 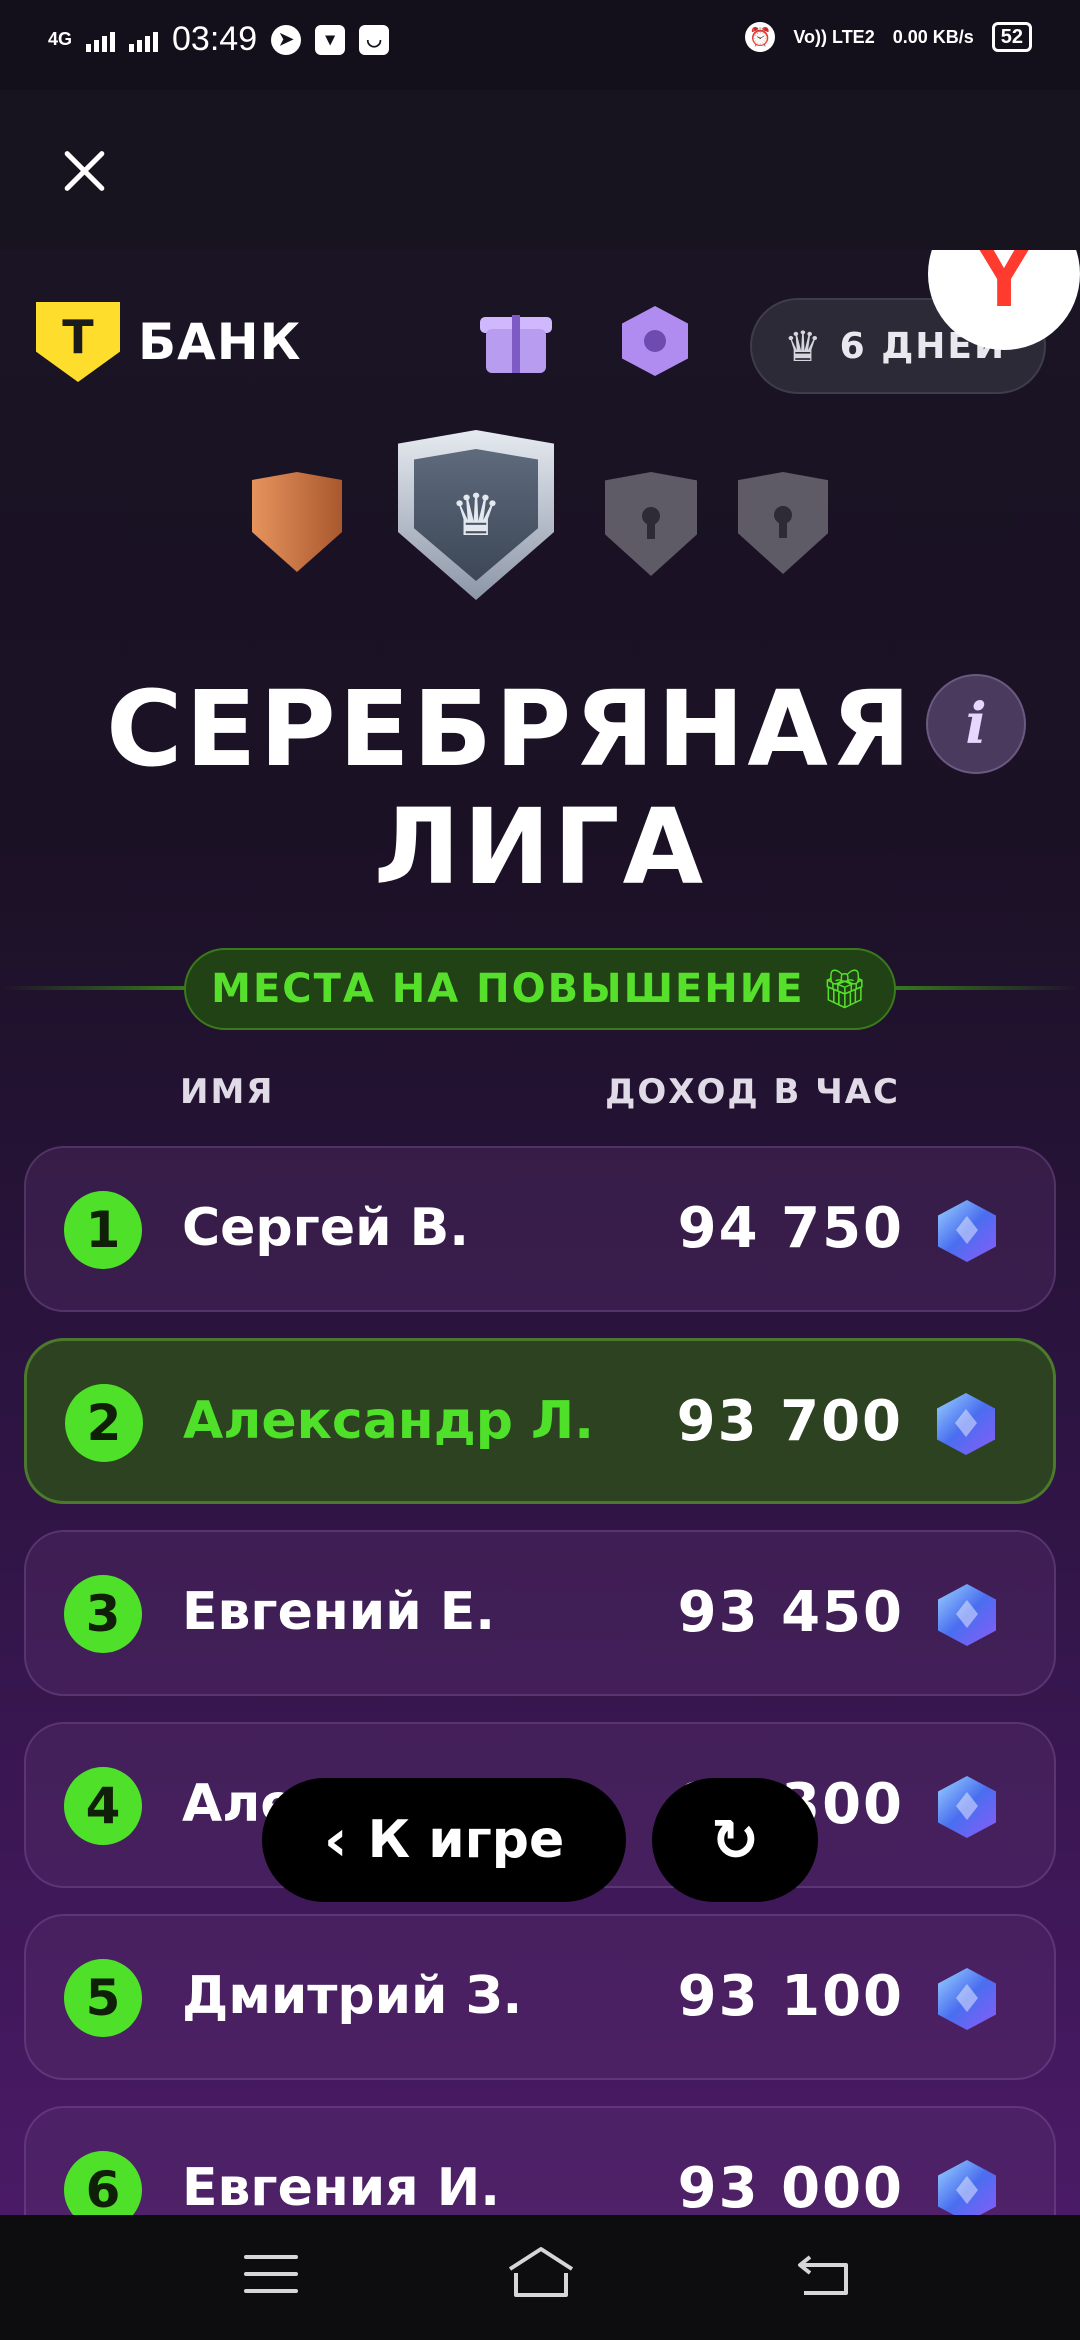 What do you see at coordinates (335, 1840) in the screenshot?
I see `chevron-left-icon: ‹` at bounding box center [335, 1840].